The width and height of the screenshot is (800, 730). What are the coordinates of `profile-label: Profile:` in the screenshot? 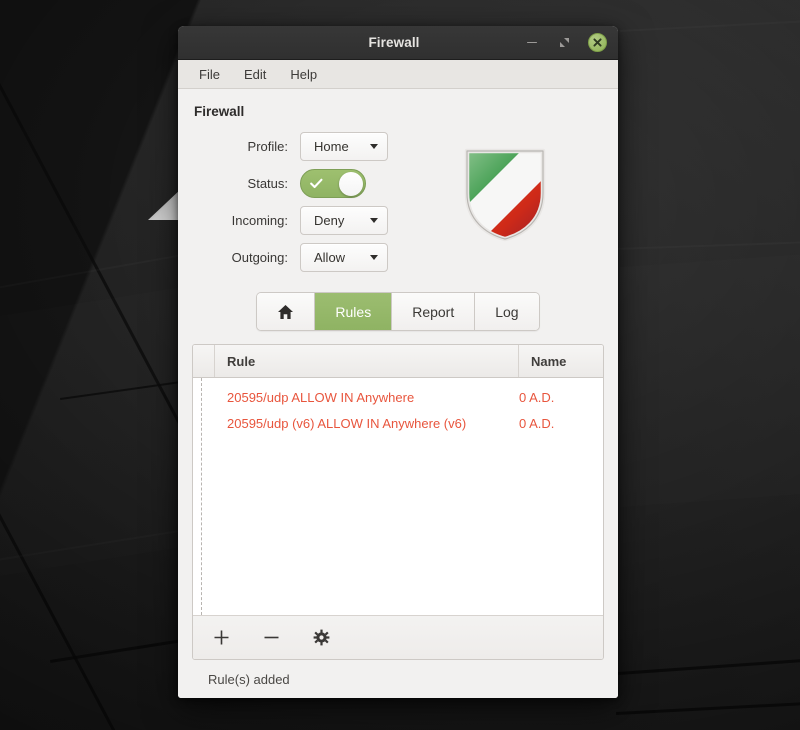 It's located at (267, 146).